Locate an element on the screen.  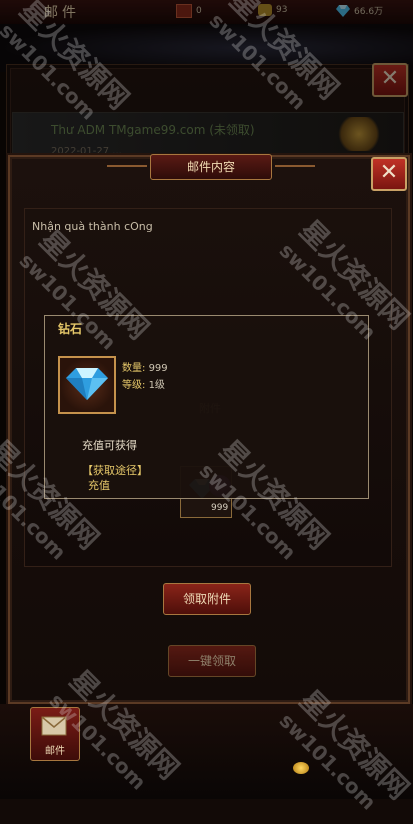
item-description: 充值可获得 is located at coordinates (109, 445).